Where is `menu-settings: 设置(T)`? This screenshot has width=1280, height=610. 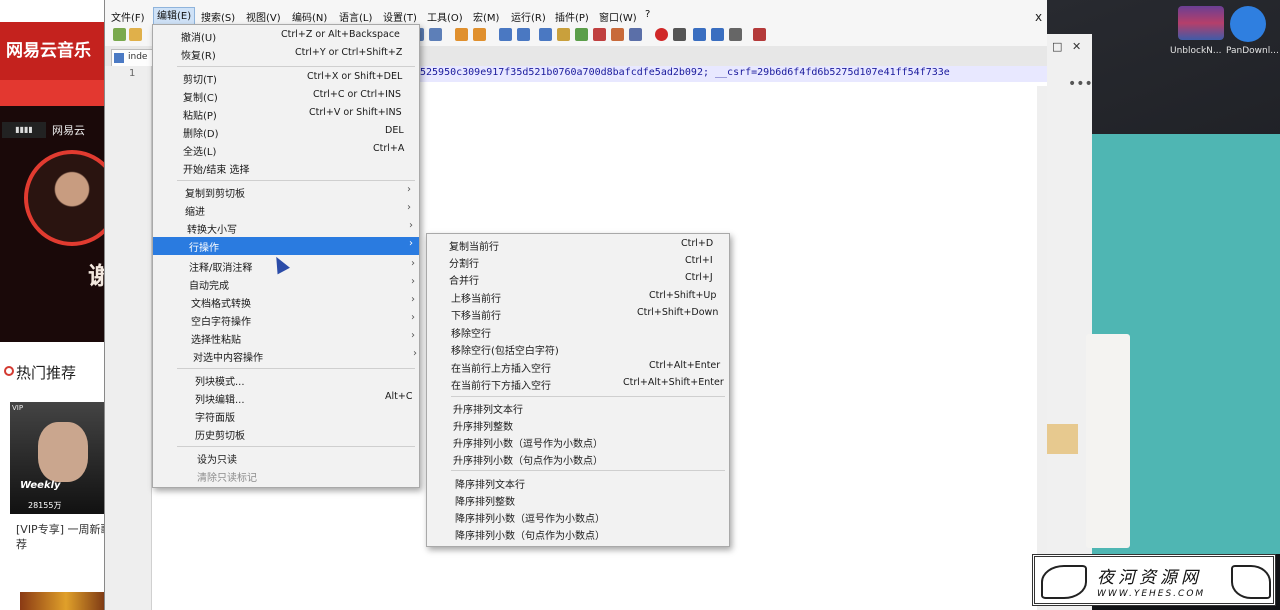 menu-settings: 设置(T) is located at coordinates (400, 16).